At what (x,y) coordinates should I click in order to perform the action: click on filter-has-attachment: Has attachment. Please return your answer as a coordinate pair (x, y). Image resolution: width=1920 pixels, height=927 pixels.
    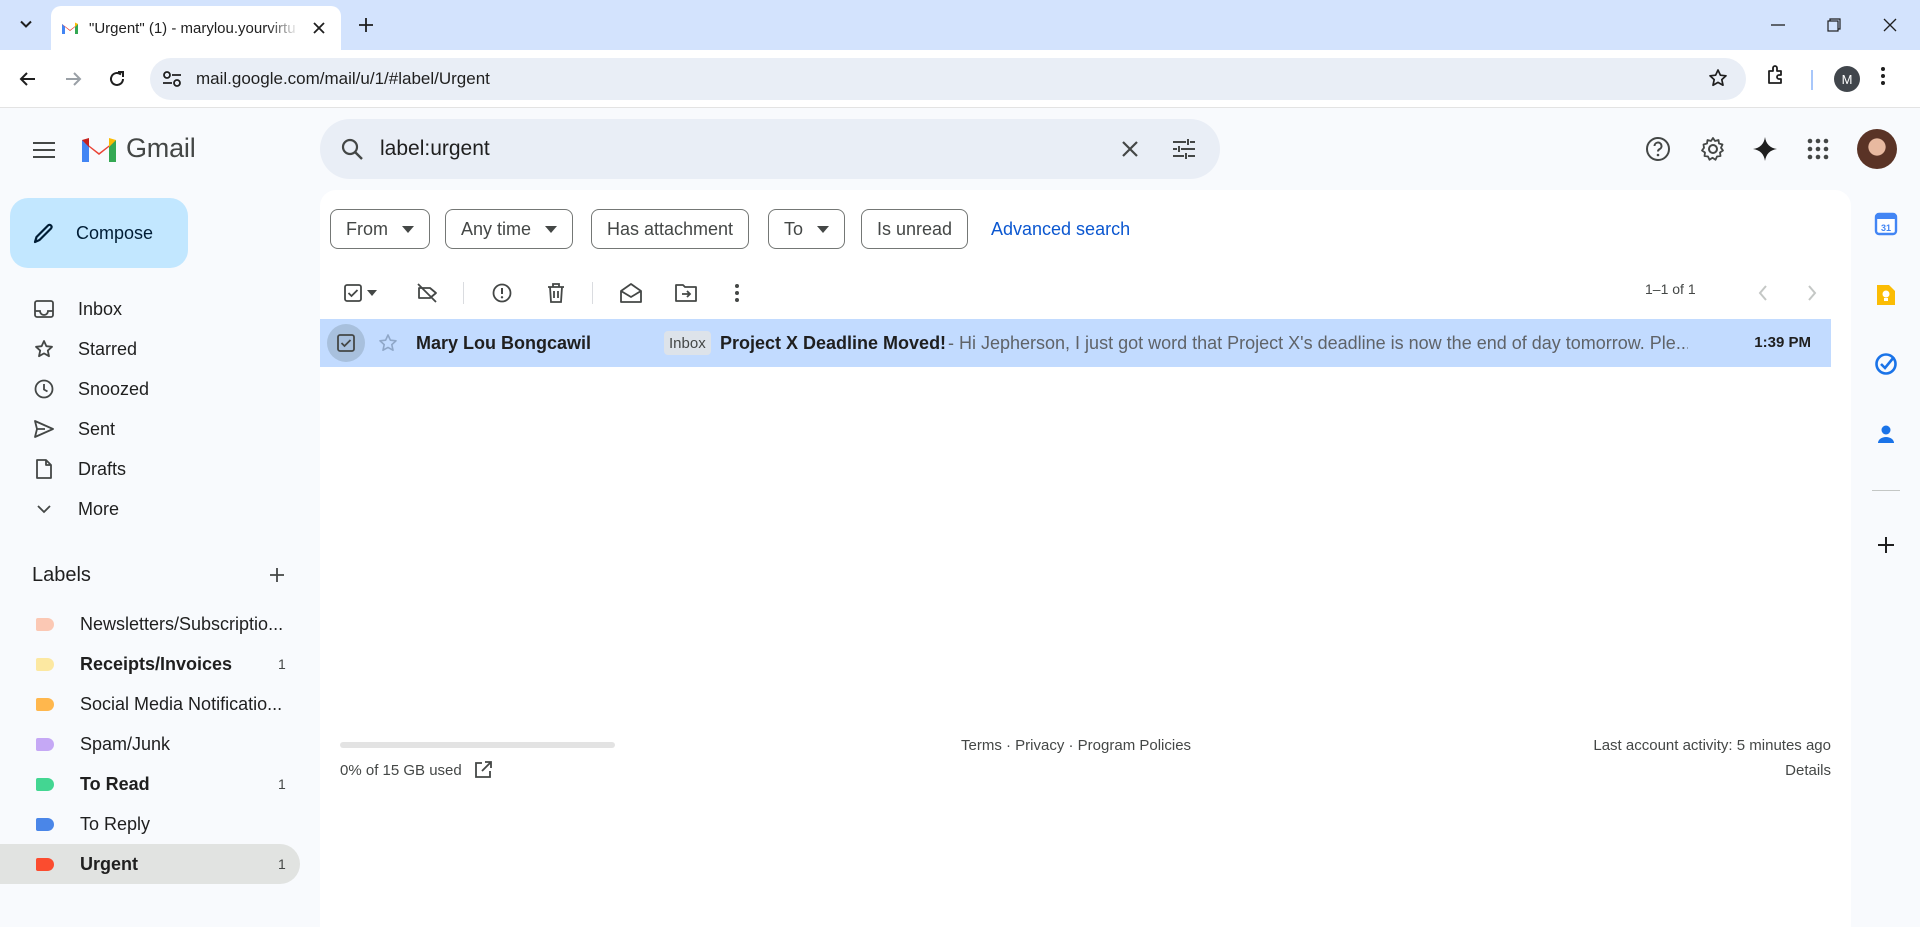
    Looking at the image, I should click on (670, 229).